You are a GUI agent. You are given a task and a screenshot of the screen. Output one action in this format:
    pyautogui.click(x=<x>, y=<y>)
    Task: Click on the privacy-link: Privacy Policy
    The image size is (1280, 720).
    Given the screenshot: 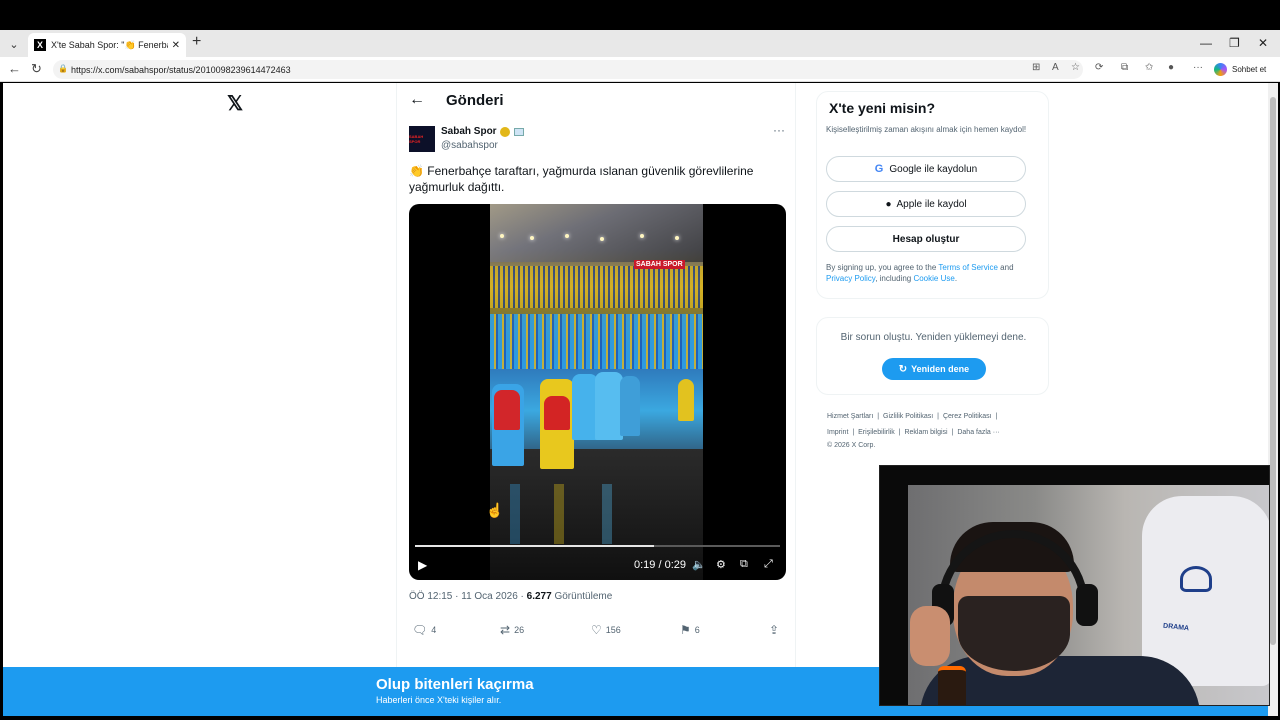 What is the action you would take?
    pyautogui.click(x=850, y=278)
    